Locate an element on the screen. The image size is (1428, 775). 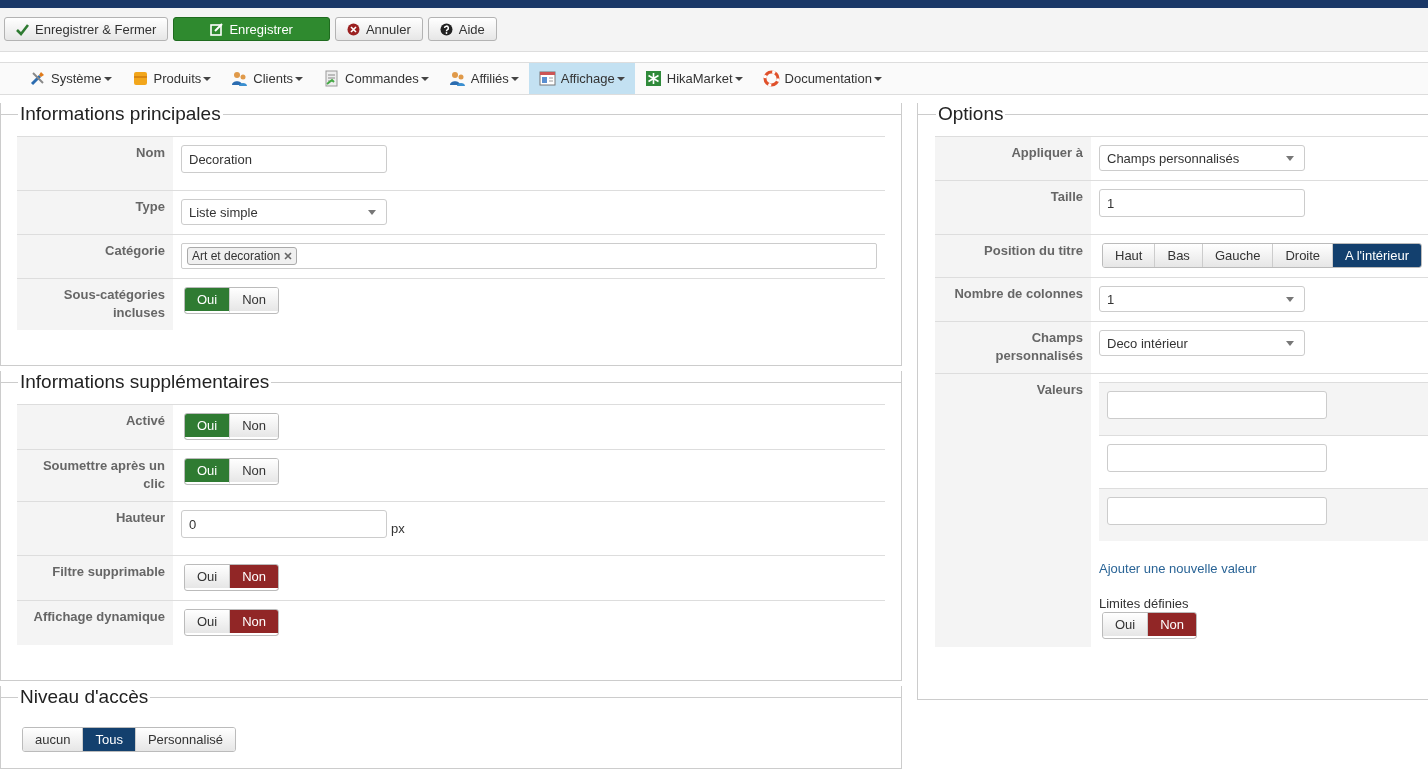
field-label: Nom is located at coordinates (95, 163).